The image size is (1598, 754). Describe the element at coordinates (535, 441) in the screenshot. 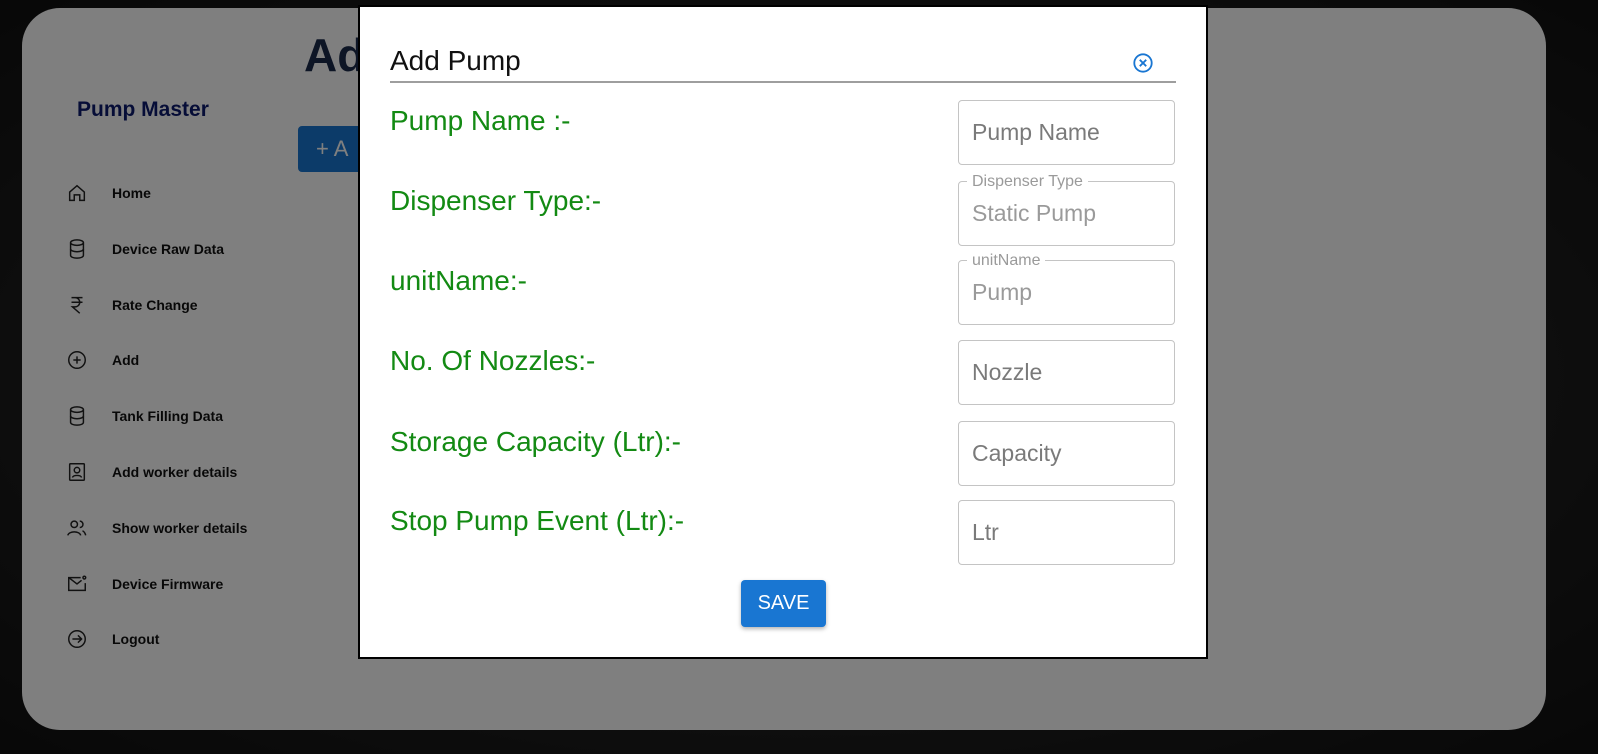

I see `capacity-label: Storage Capacity (Ltr):-` at that location.